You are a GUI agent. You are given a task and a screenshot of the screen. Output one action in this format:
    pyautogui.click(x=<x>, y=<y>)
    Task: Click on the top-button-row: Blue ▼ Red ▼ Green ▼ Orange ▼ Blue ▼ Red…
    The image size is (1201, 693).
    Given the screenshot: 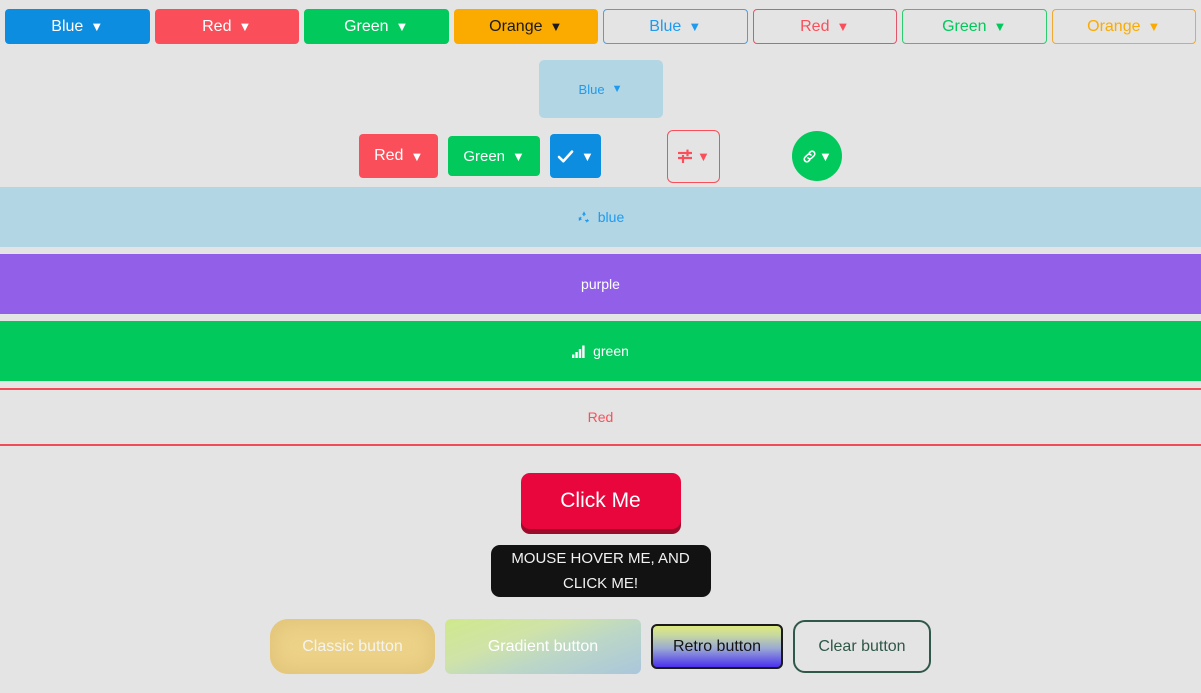 What is the action you would take?
    pyautogui.click(x=600, y=23)
    